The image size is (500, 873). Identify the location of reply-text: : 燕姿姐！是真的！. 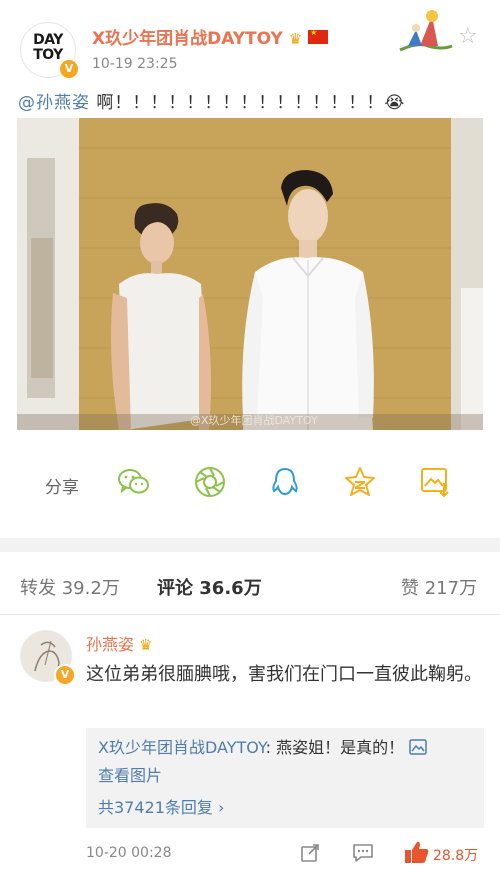
(335, 747).